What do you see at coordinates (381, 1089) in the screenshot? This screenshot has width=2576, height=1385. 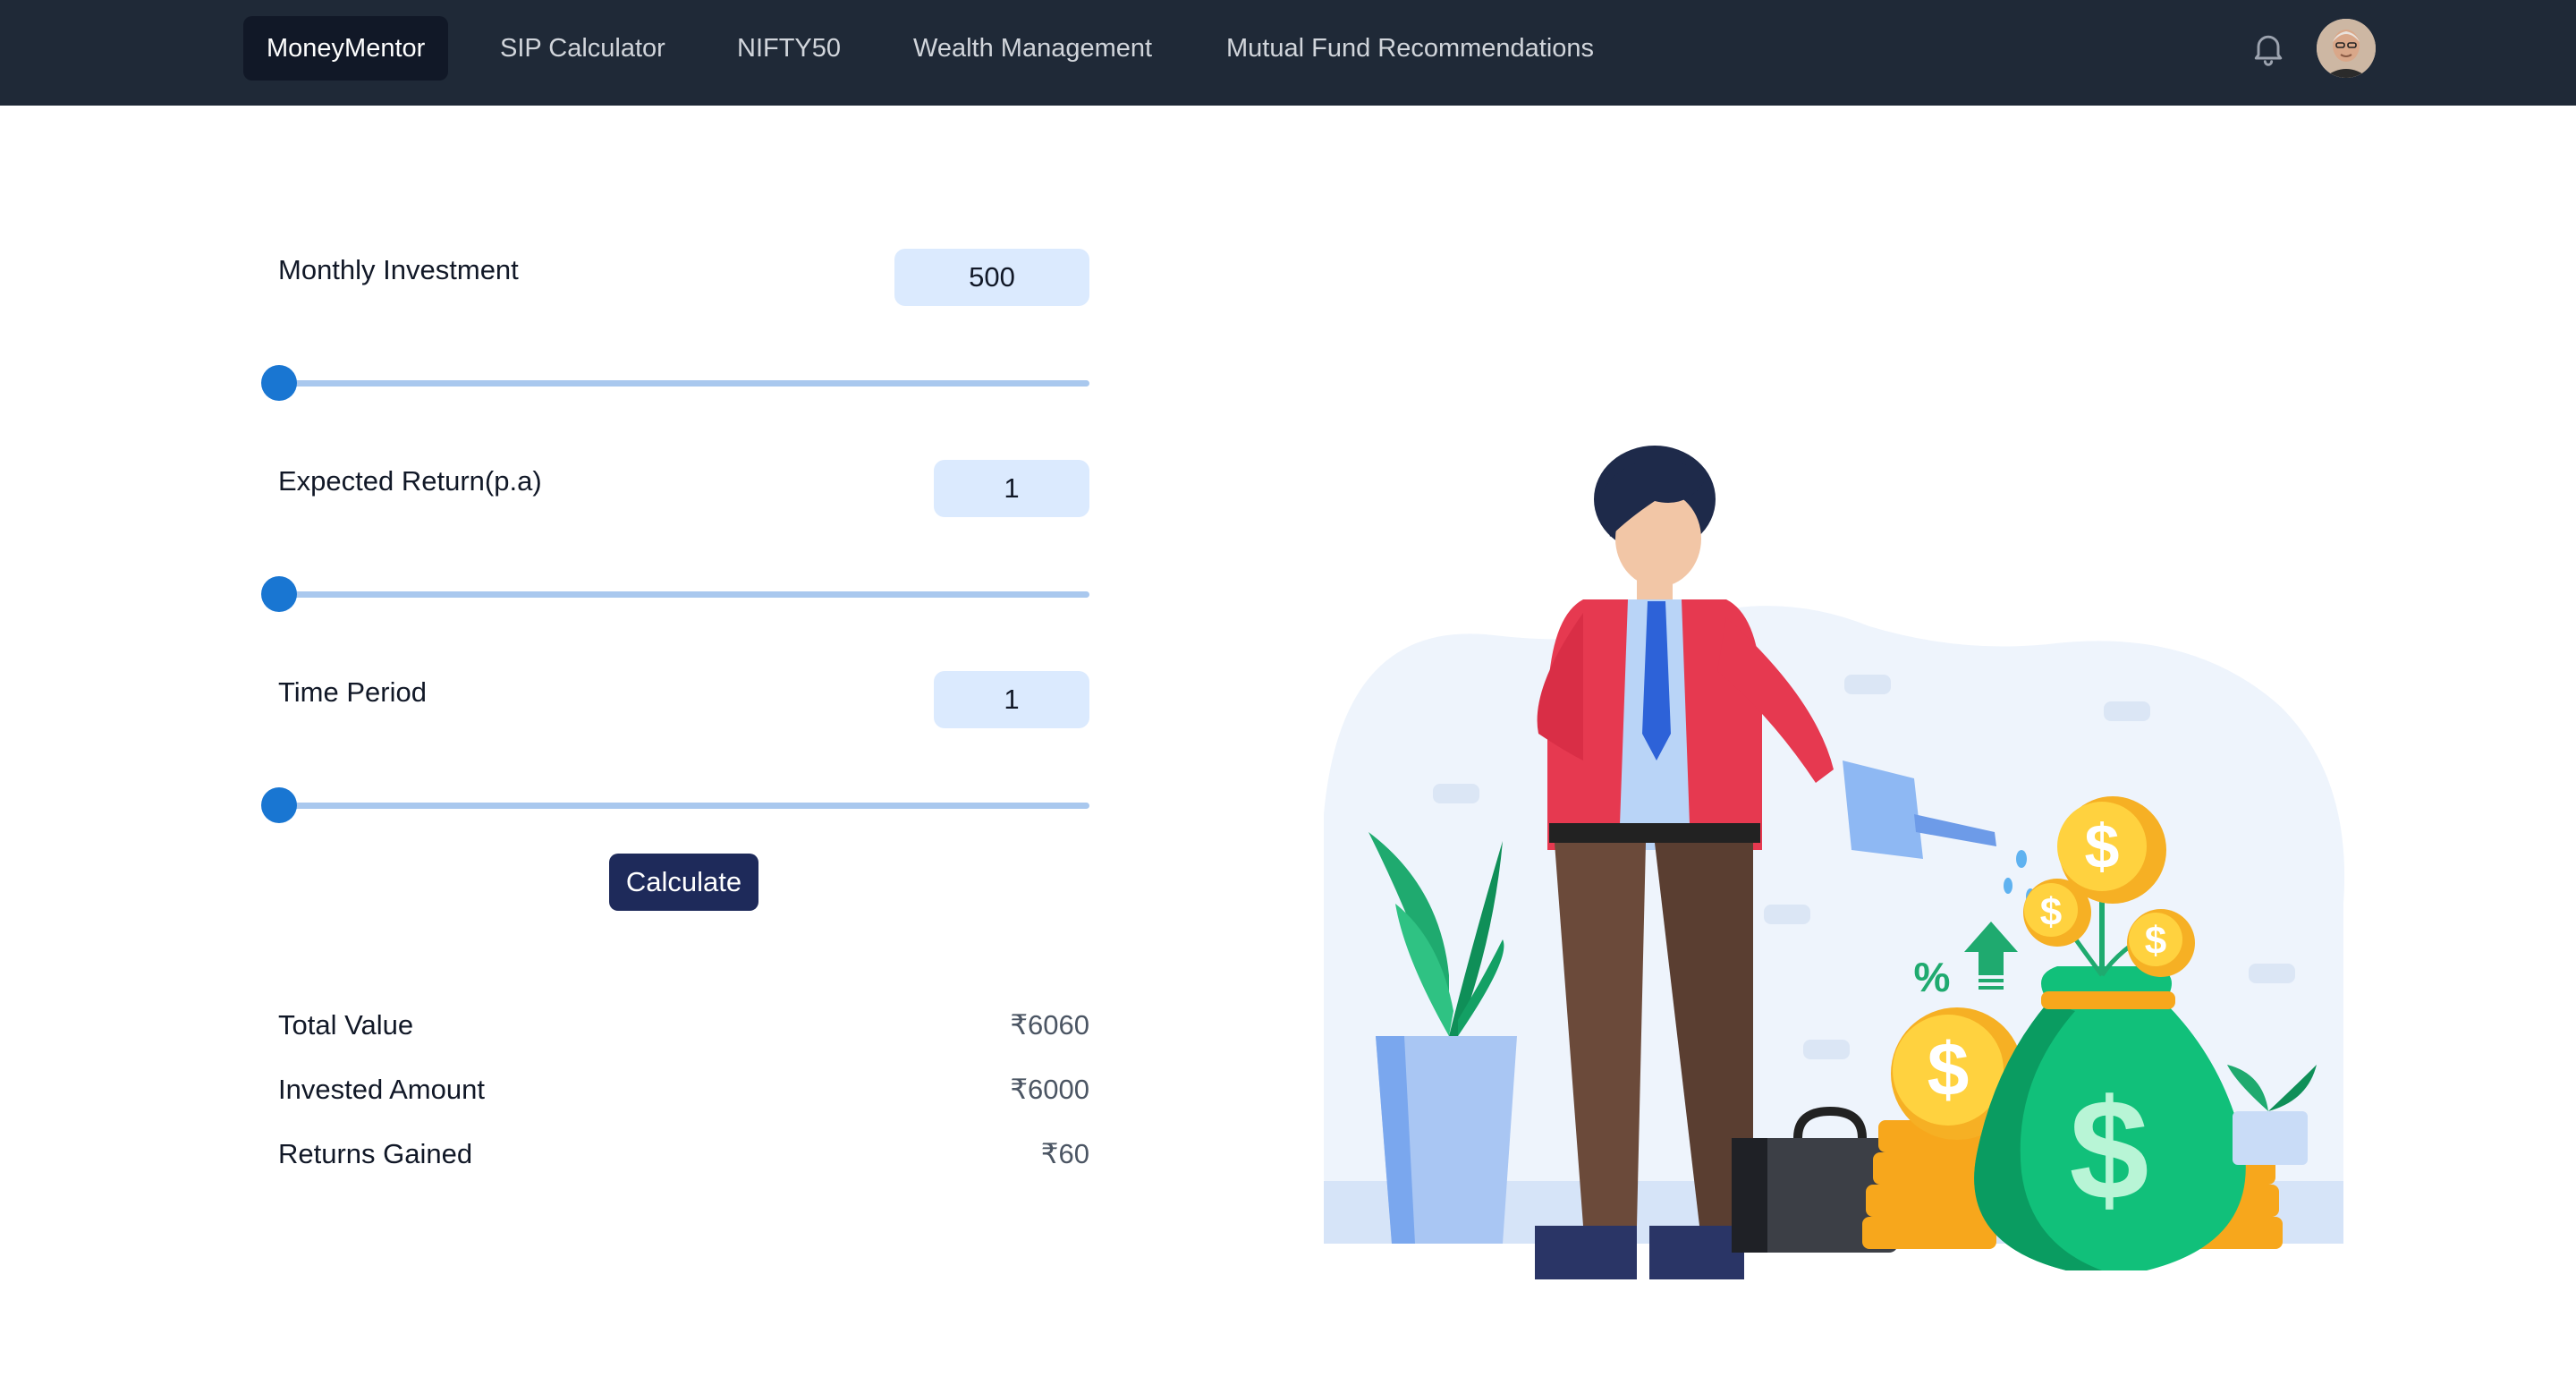 I see `invested-amount-label: Invested Amount` at bounding box center [381, 1089].